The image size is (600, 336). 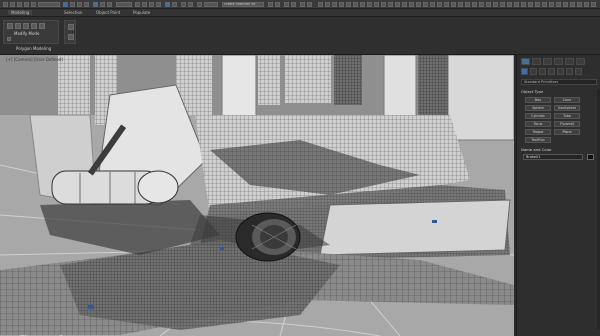 What do you see at coordinates (474, 4) in the screenshot?
I see `toolbar-icon-w` at bounding box center [474, 4].